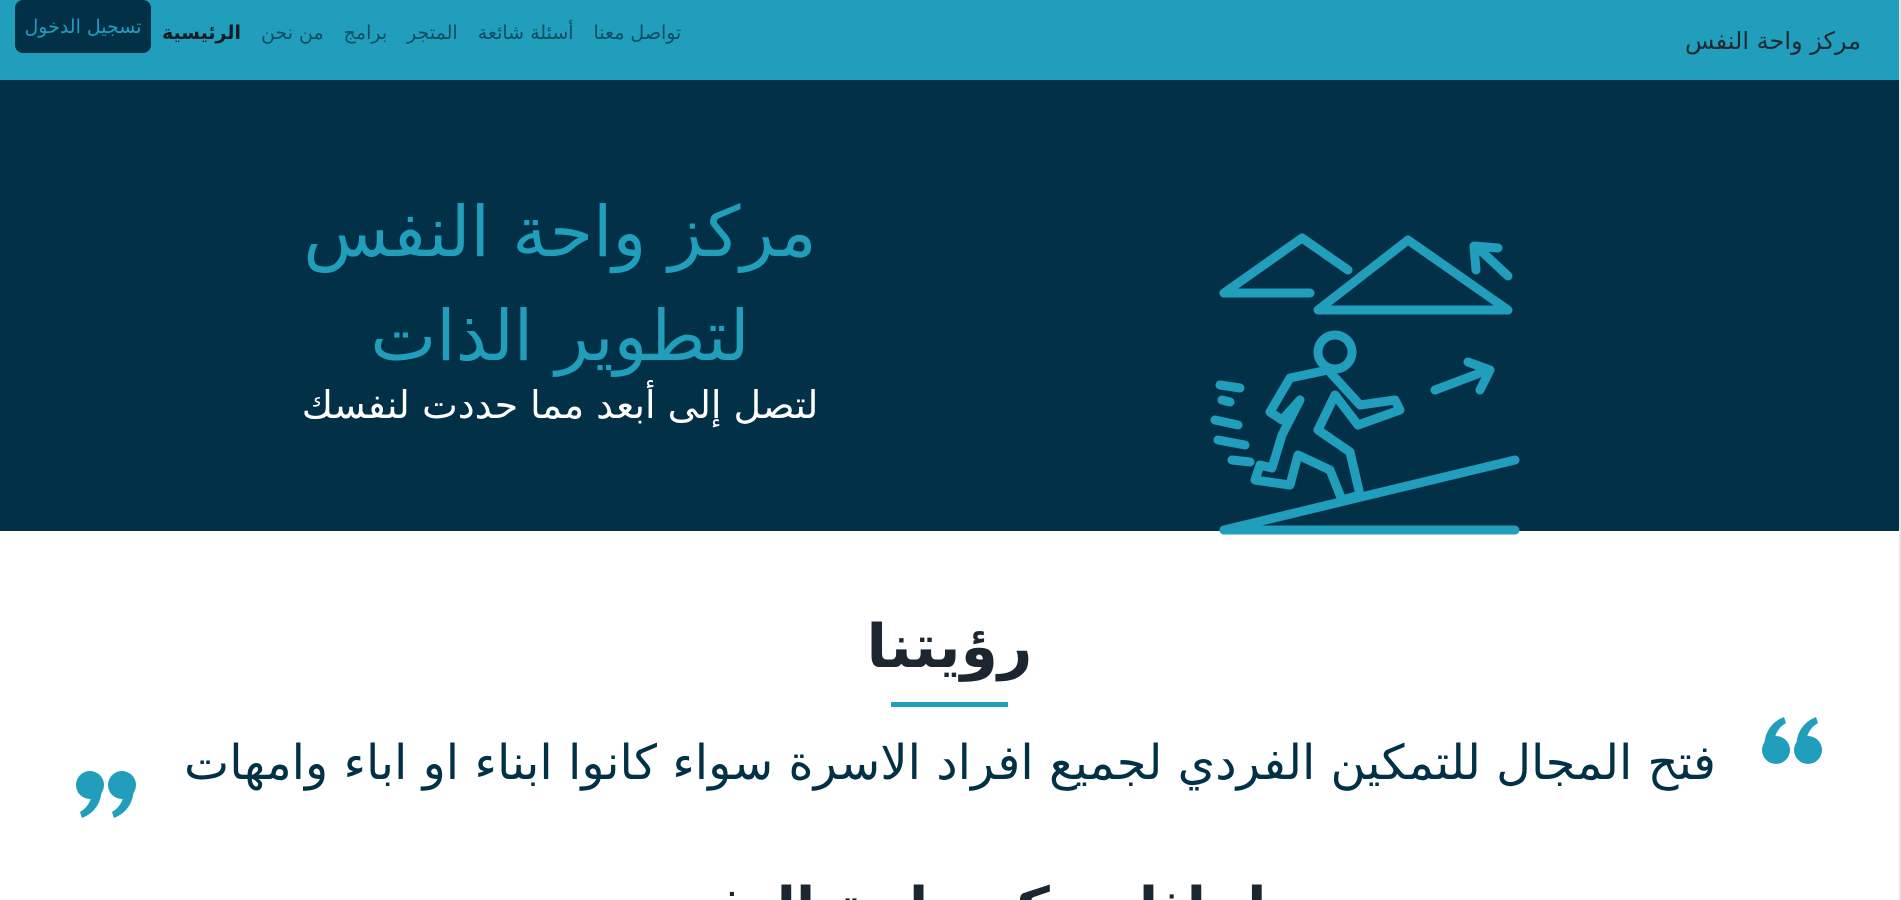  Describe the element at coordinates (1773, 41) in the screenshot. I see `brand-title: مركز واحة النفس` at that location.